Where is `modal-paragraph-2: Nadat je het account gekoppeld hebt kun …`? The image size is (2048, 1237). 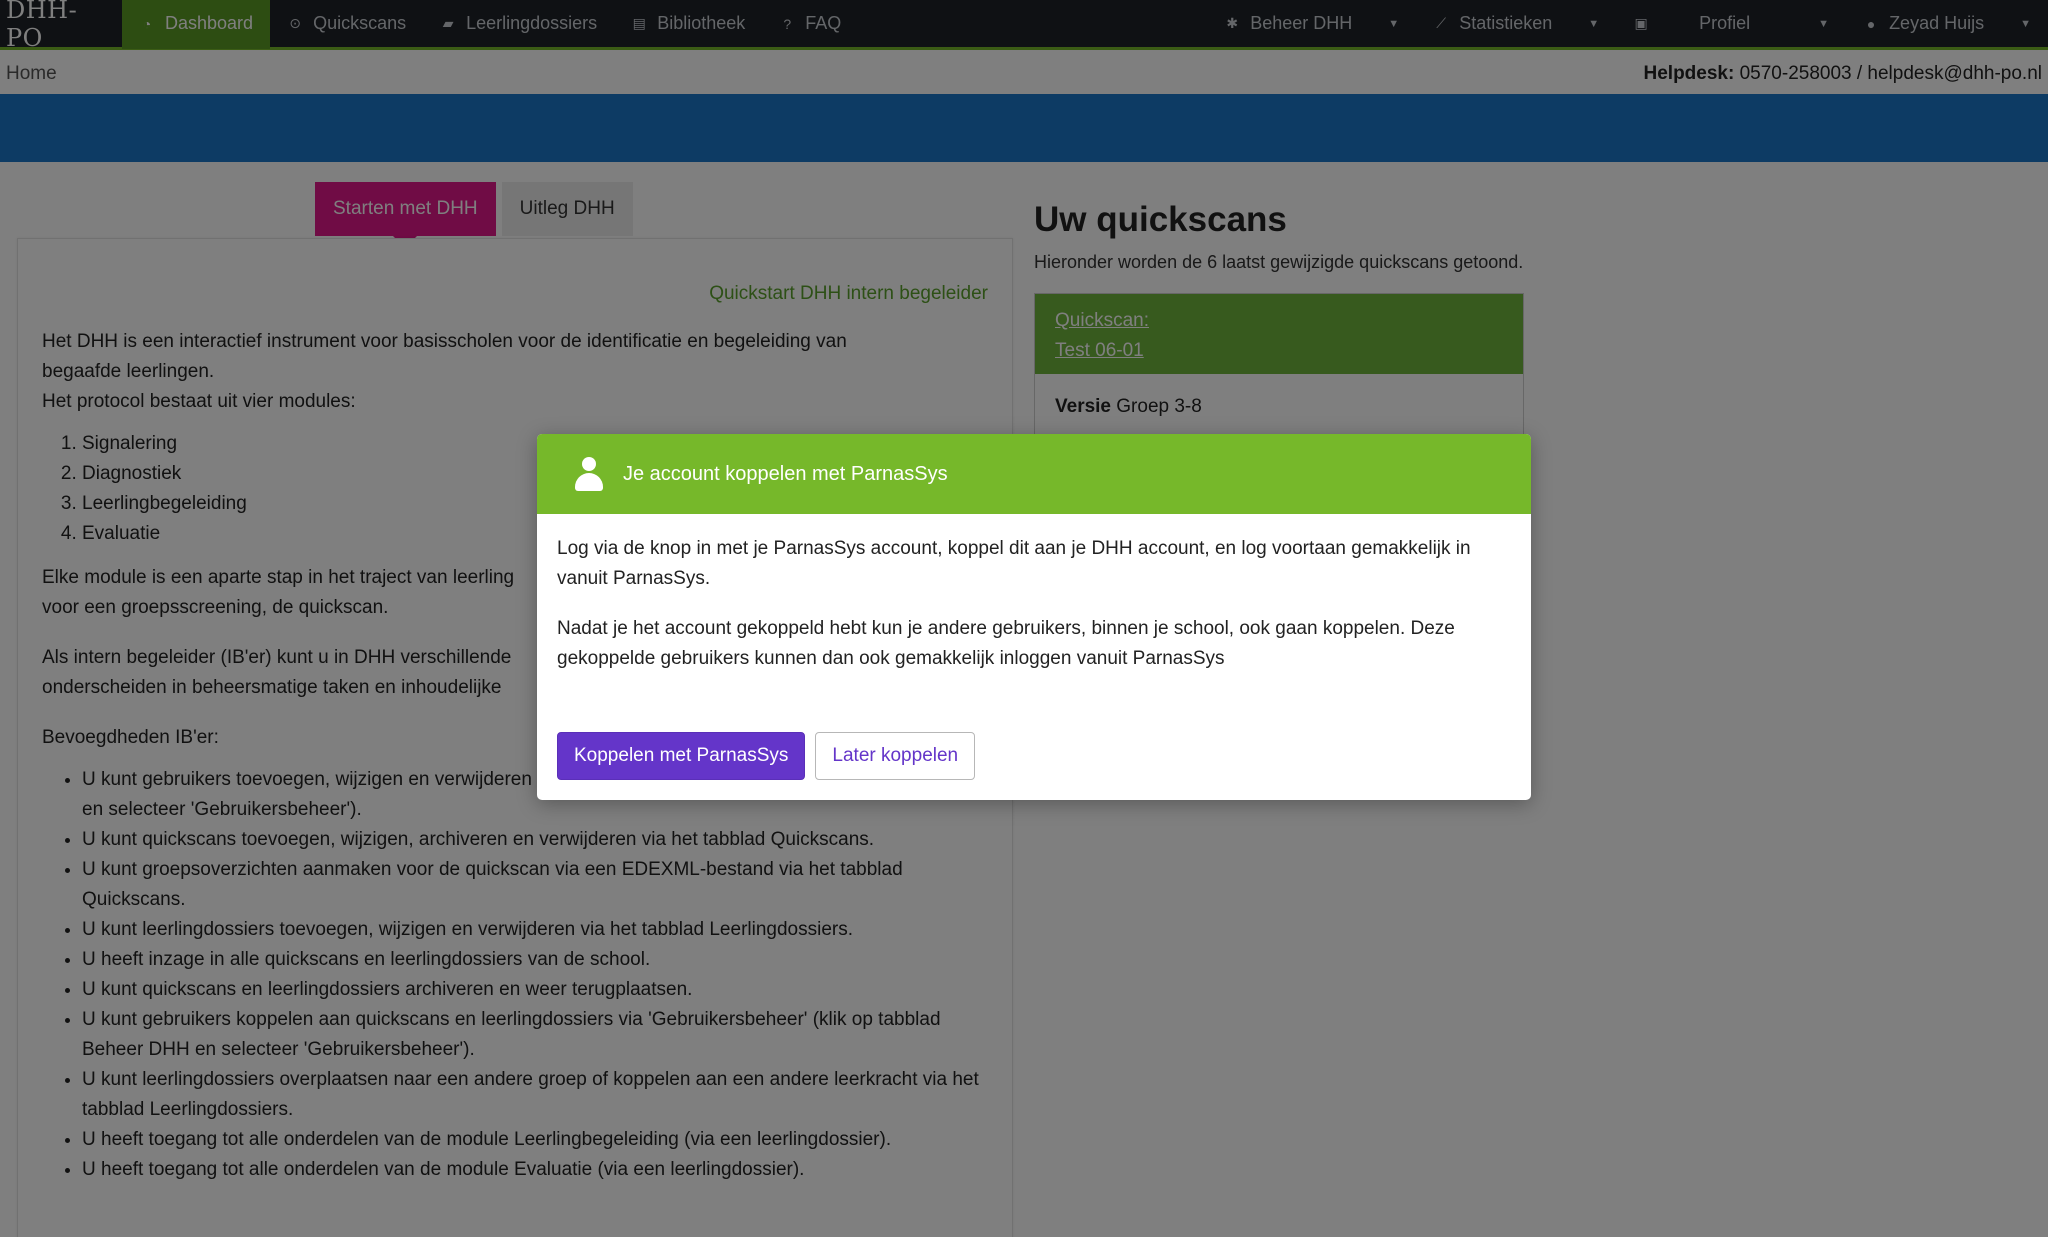 modal-paragraph-2: Nadat je het account gekoppeld hebt kun … is located at coordinates (1006, 643).